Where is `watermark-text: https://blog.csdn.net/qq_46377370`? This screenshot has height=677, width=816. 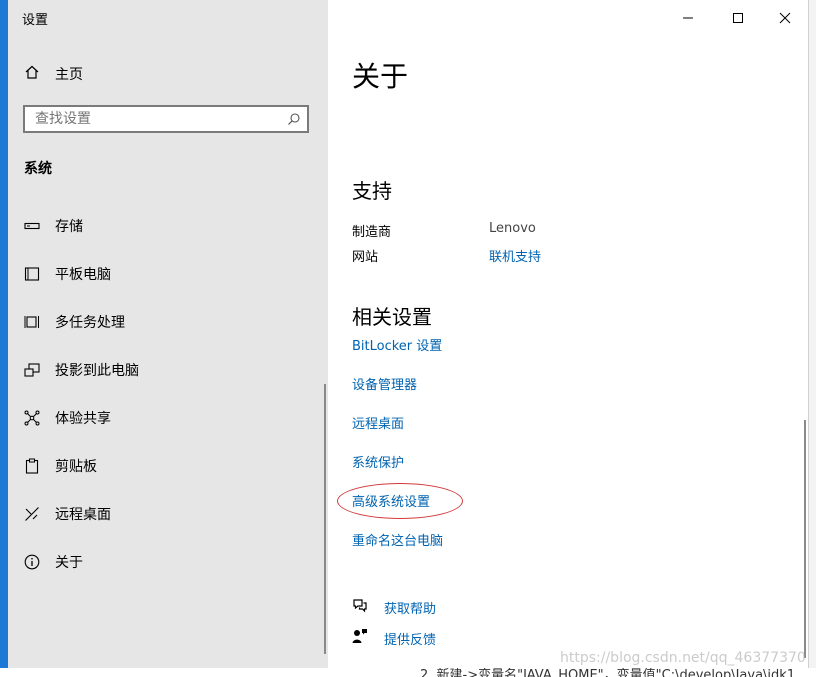 watermark-text: https://blog.csdn.net/qq_46377370 is located at coordinates (683, 658).